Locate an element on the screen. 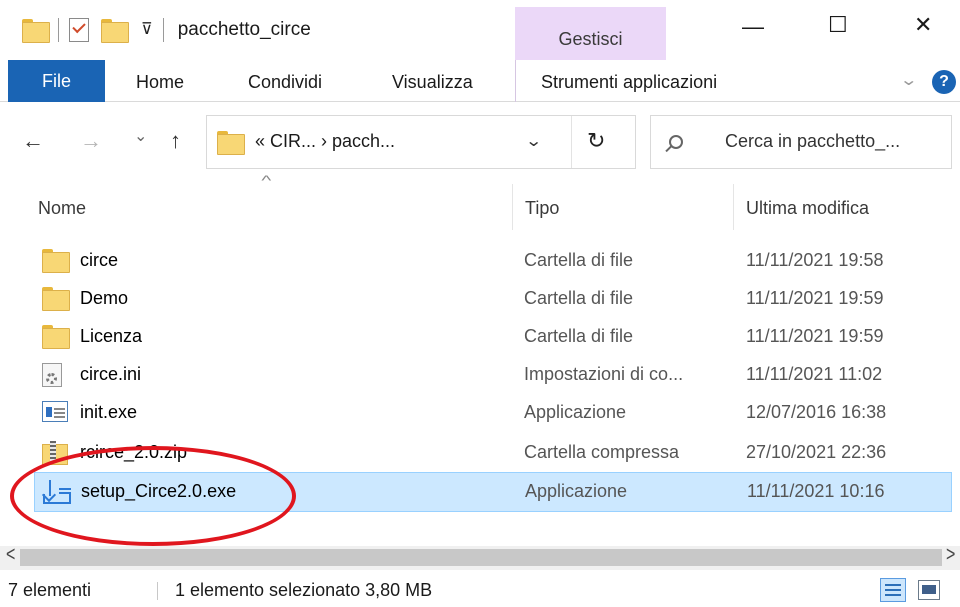 Image resolution: width=960 pixels, height=607 pixels. file-modified: 11/11/2021 11:02 is located at coordinates (814, 374).